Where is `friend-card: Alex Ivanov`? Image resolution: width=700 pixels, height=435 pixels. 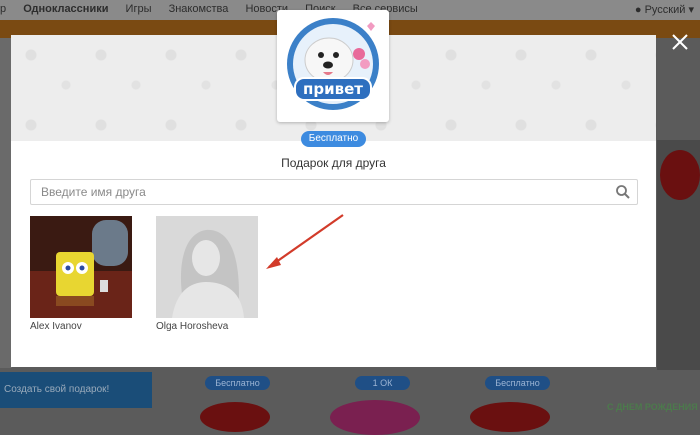 friend-card: Alex Ivanov is located at coordinates (81, 274).